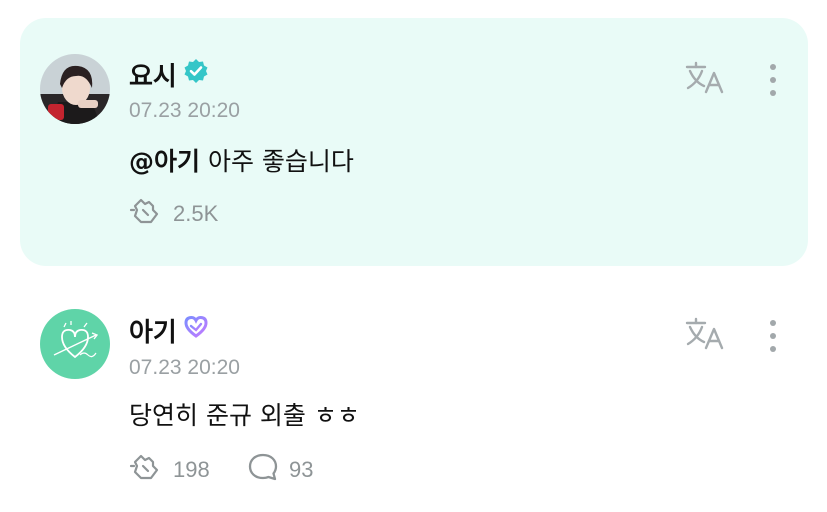 This screenshot has width=827, height=512. I want to click on reply-author-row: 아기, so click(169, 330).